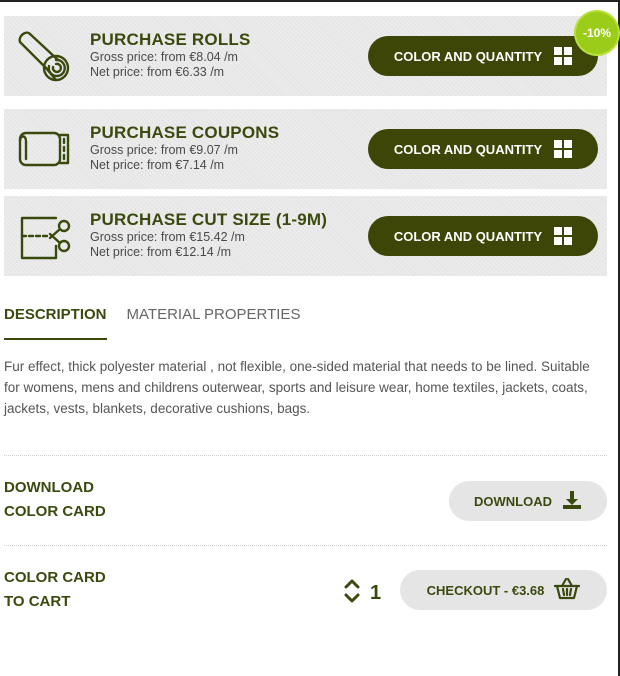  Describe the element at coordinates (597, 33) in the screenshot. I see `discount-badge: -10%` at that location.